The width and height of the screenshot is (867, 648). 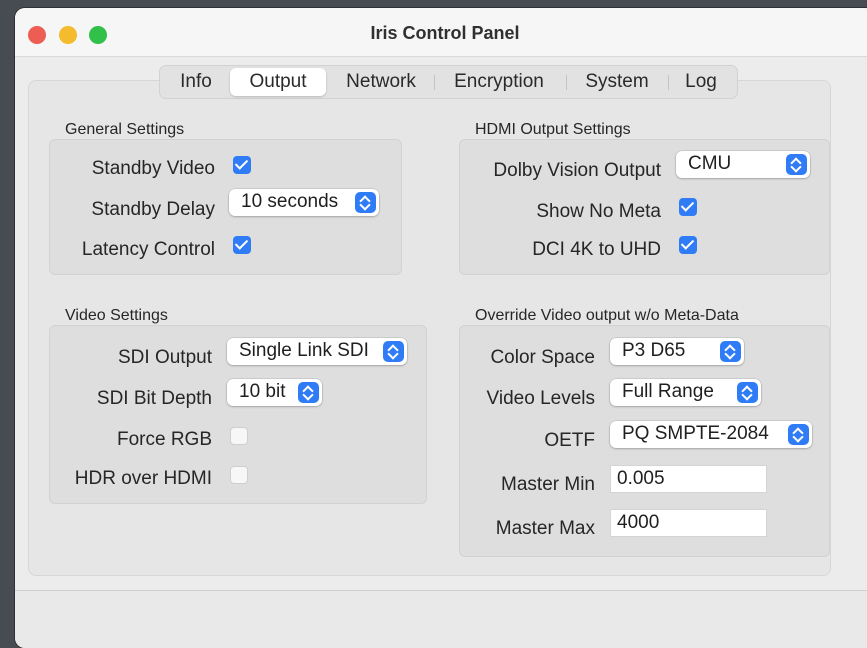 What do you see at coordinates (242, 245) in the screenshot?
I see `latency-control-checkbox` at bounding box center [242, 245].